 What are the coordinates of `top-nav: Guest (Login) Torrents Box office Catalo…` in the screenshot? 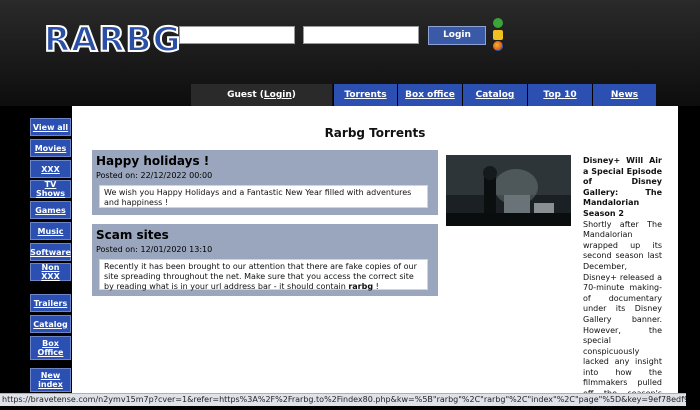 It's located at (350, 95).